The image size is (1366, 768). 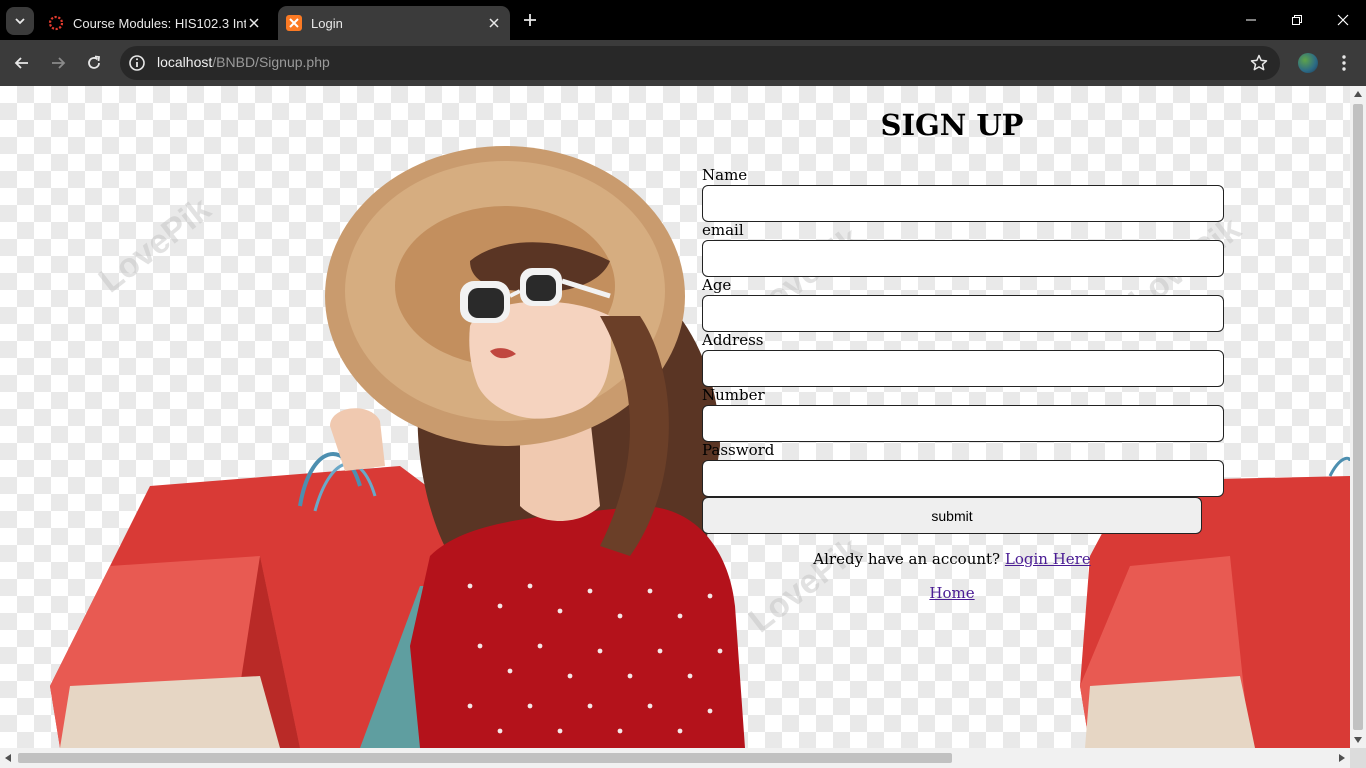 I want to click on name-input, so click(x=963, y=203).